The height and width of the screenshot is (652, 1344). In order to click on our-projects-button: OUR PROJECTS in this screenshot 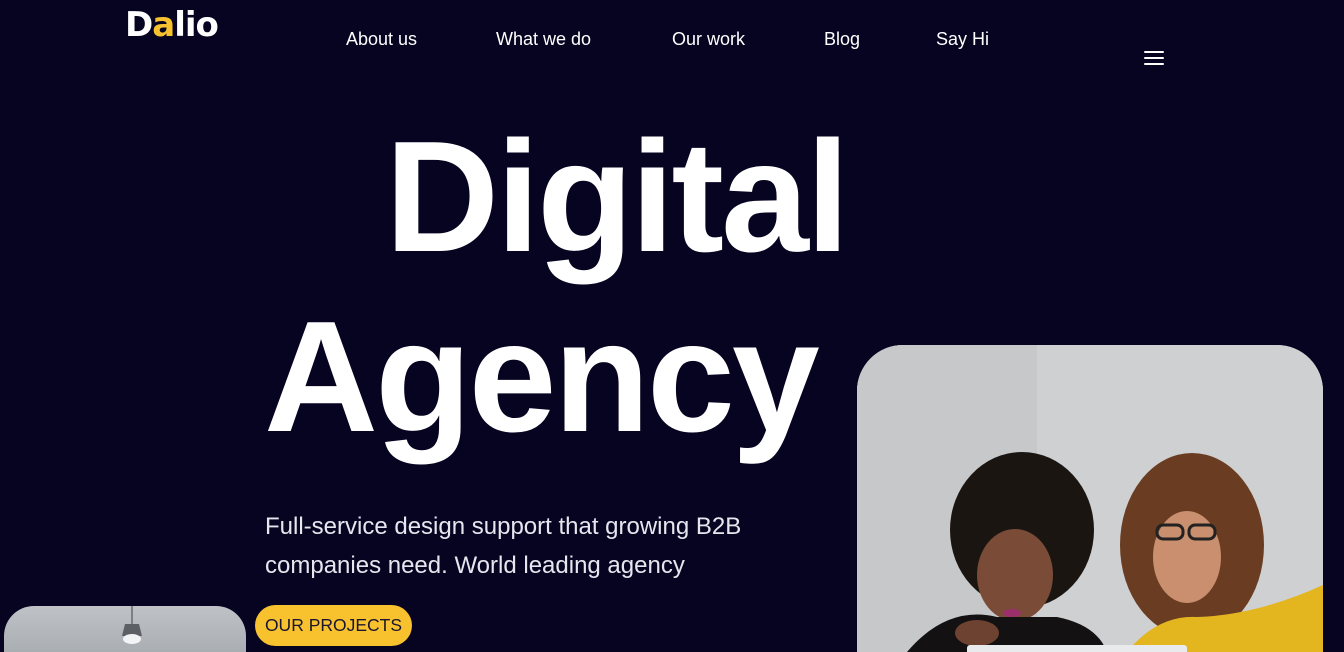, I will do `click(333, 625)`.